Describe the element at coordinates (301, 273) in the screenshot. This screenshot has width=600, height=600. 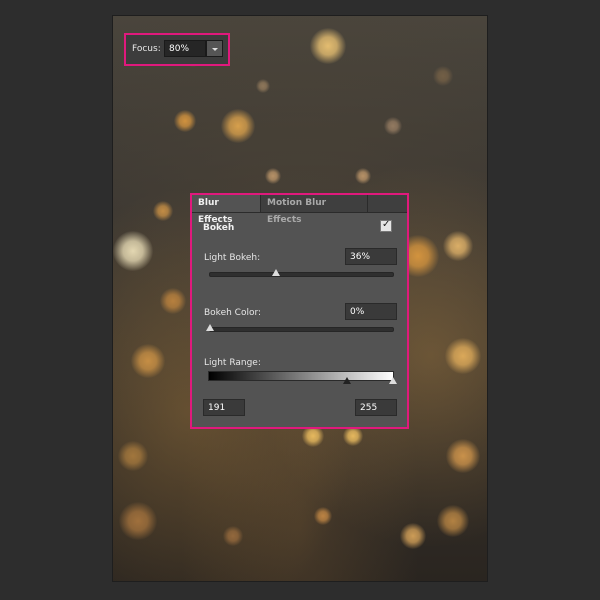
I see `light-bokeh-slider` at that location.